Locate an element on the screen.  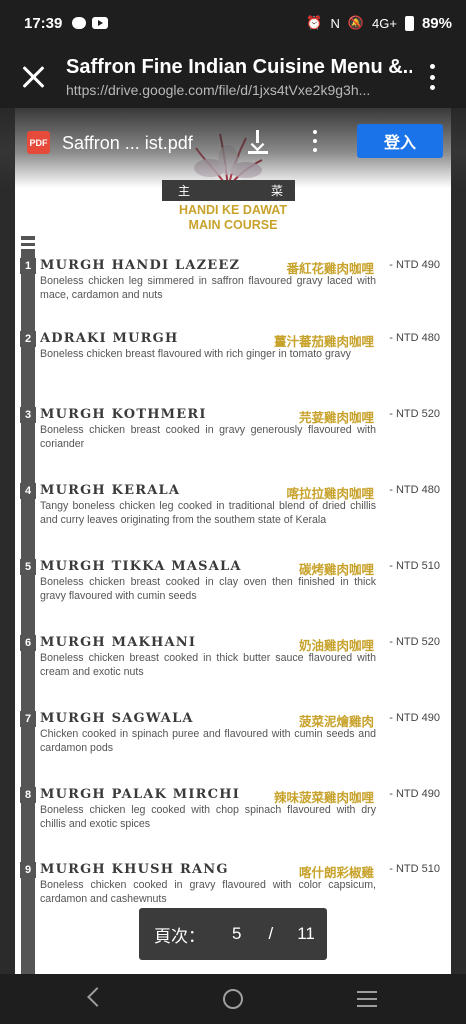
page-label: 頁次： is located at coordinates (179, 936).